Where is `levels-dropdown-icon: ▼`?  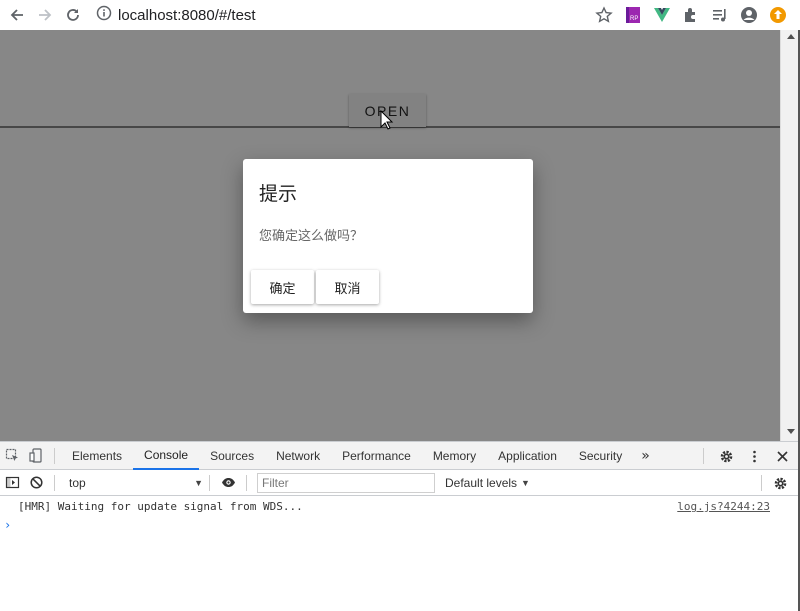 levels-dropdown-icon: ▼ is located at coordinates (525, 482).